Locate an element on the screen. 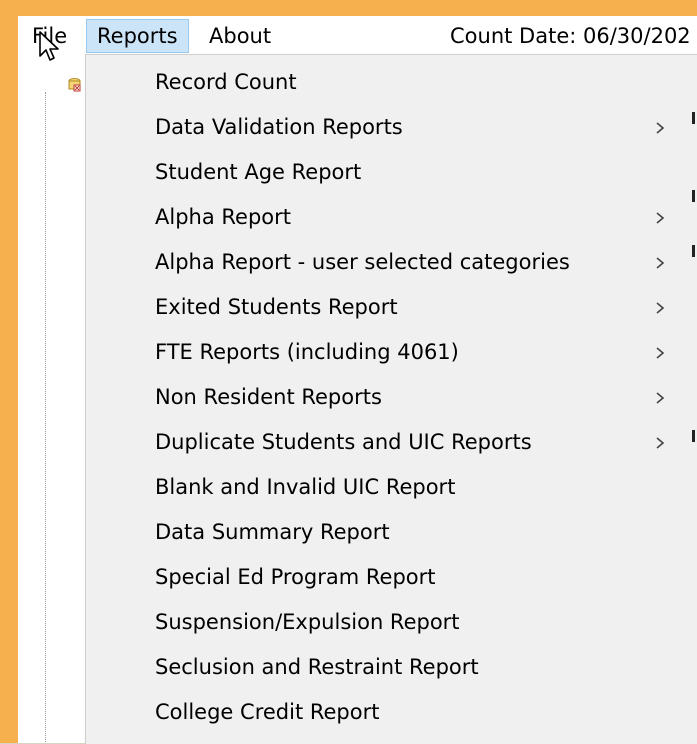  count-date-label: Count Date: 06/30/202 is located at coordinates (570, 36).